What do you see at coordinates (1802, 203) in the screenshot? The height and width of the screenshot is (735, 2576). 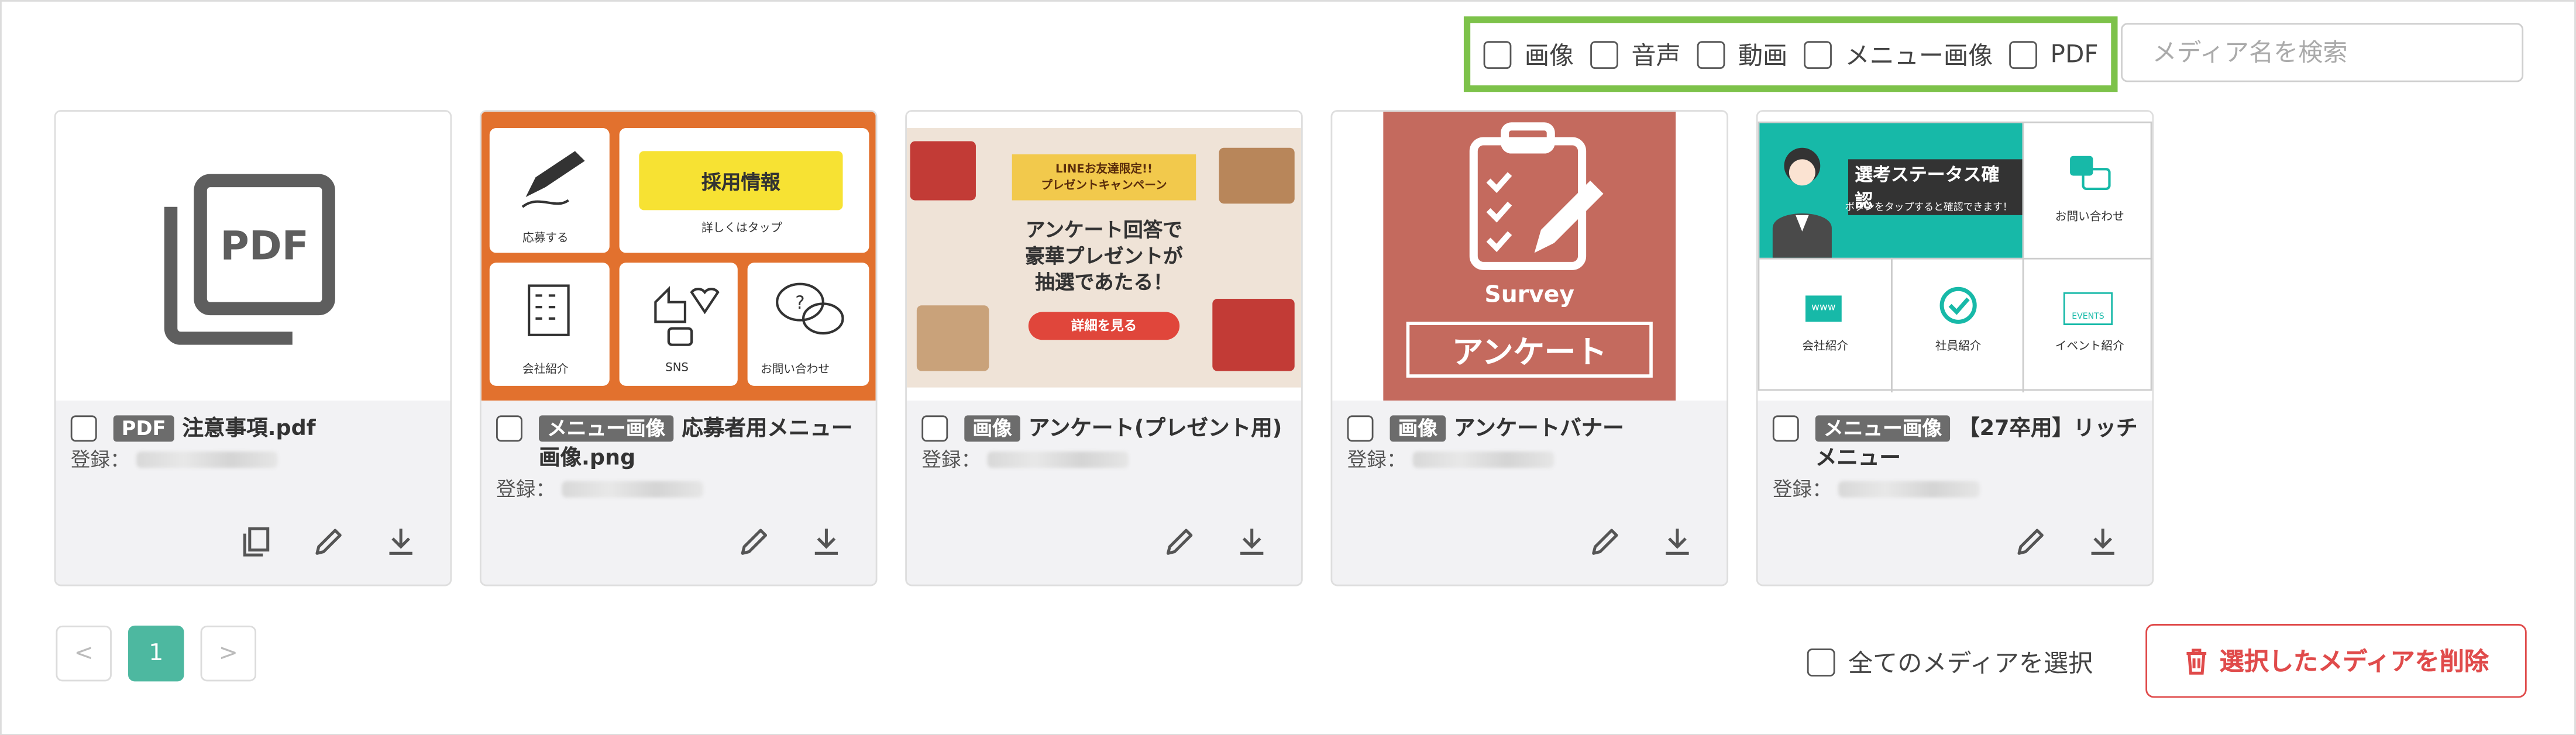 I see `person-illustration` at bounding box center [1802, 203].